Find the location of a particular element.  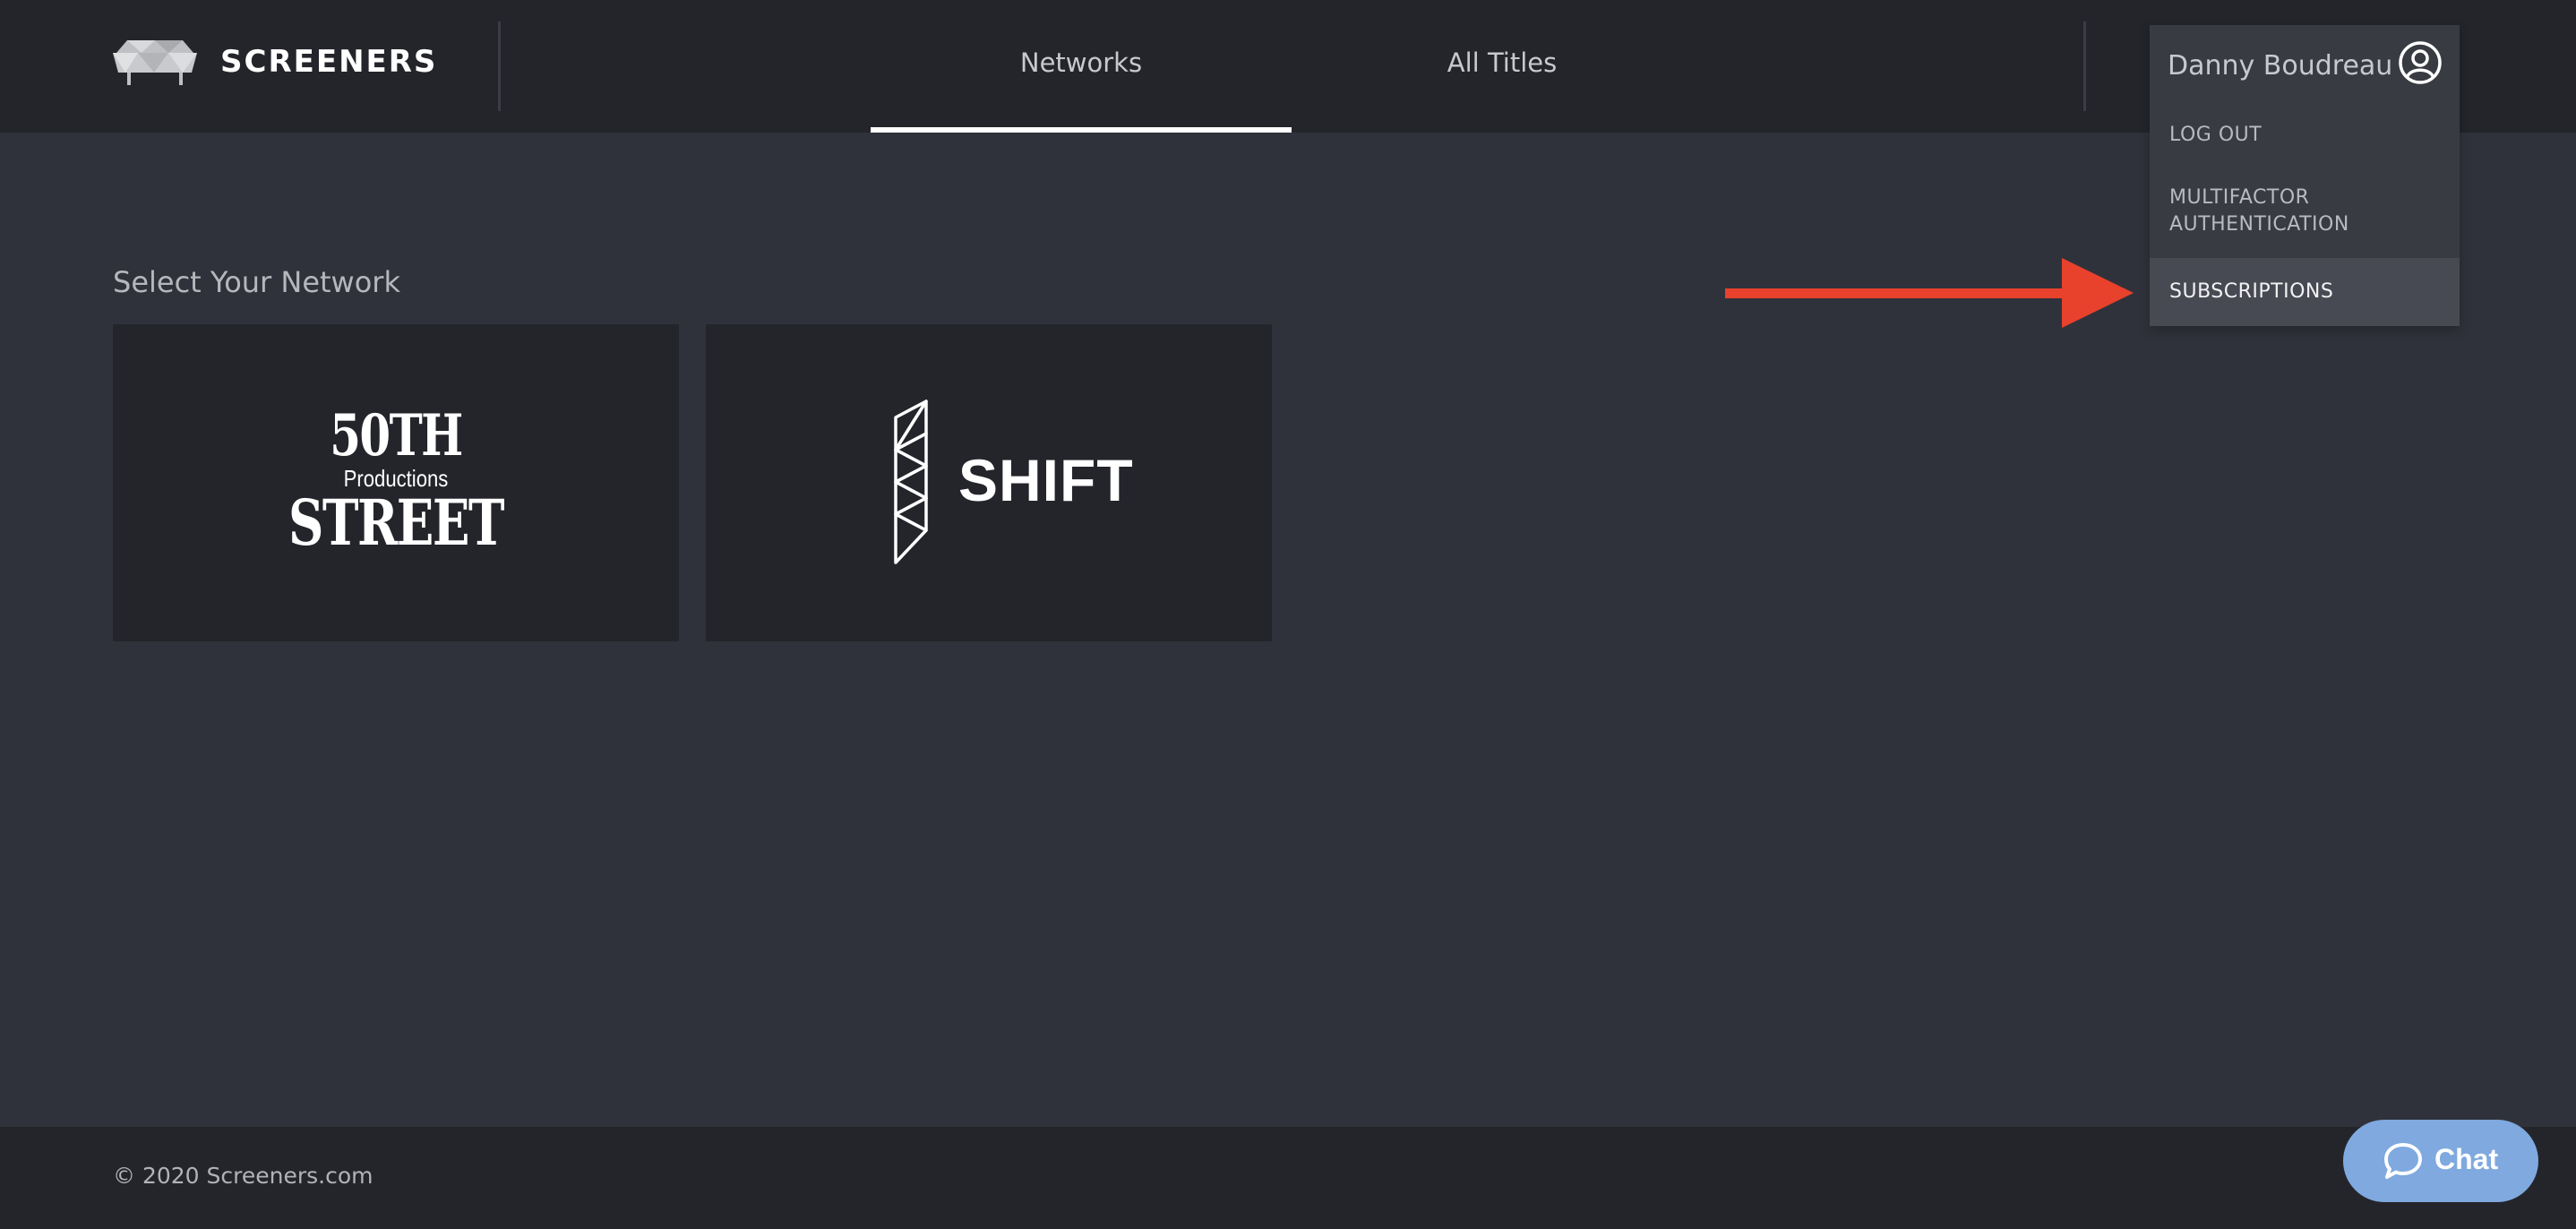

shift-logo-text: SHIFT is located at coordinates (1046, 480).